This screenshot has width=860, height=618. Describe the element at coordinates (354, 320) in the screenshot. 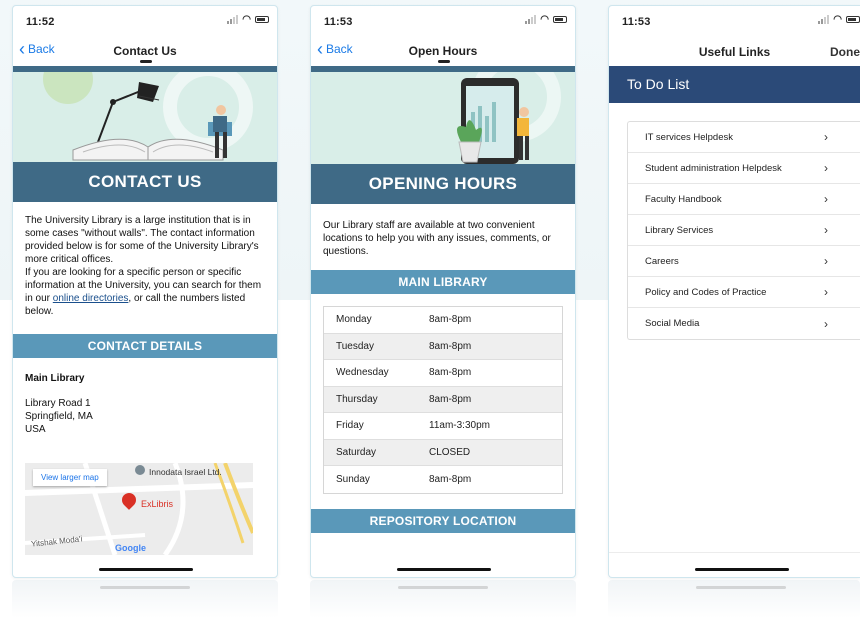

I see `hours-day: Monday` at that location.